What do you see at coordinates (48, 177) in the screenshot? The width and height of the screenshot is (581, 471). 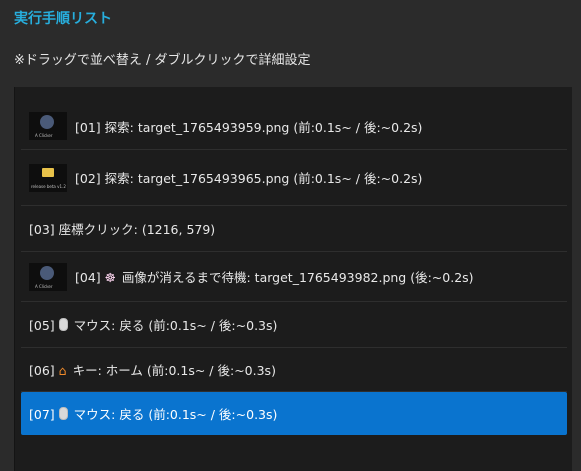 I see `target-thumbnail: release beta v1.2` at bounding box center [48, 177].